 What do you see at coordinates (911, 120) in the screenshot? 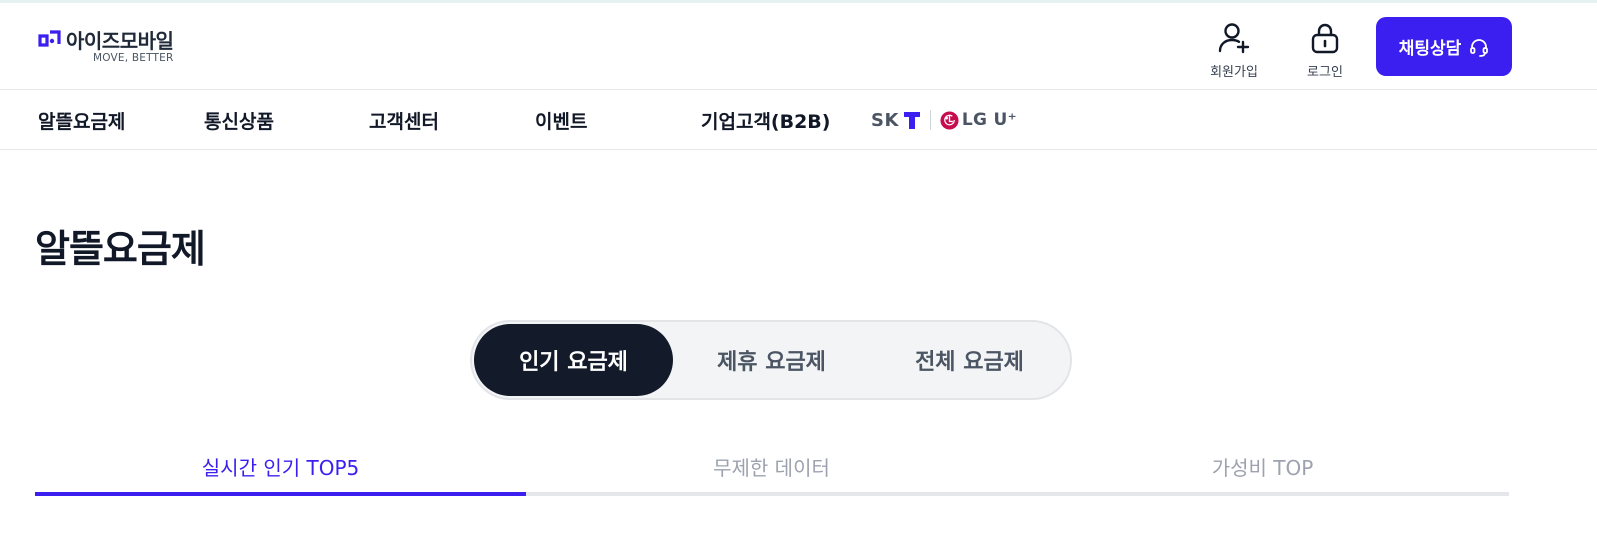
I see `sk-t-logo-icon` at bounding box center [911, 120].